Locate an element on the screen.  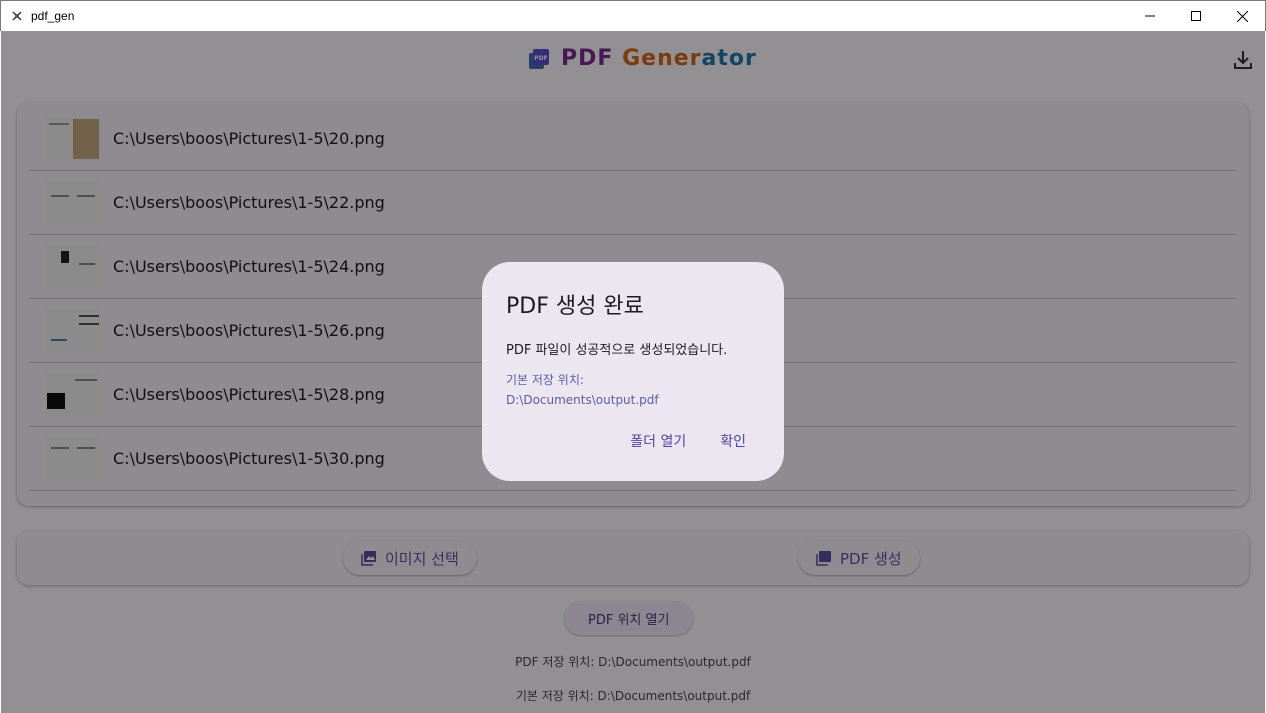
open-folder-button: 폴더 열기 is located at coordinates (658, 441).